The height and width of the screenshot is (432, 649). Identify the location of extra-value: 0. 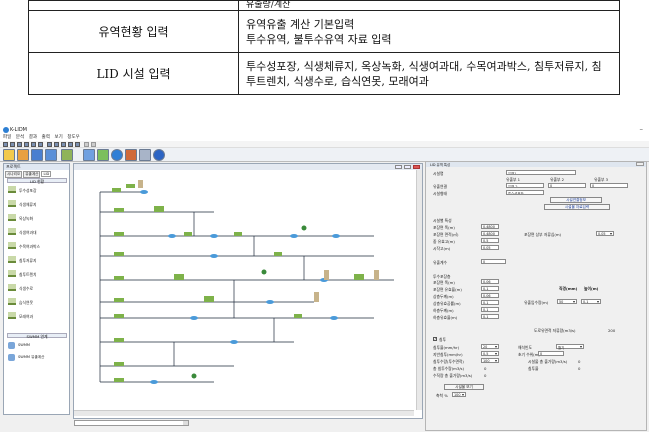
(579, 368).